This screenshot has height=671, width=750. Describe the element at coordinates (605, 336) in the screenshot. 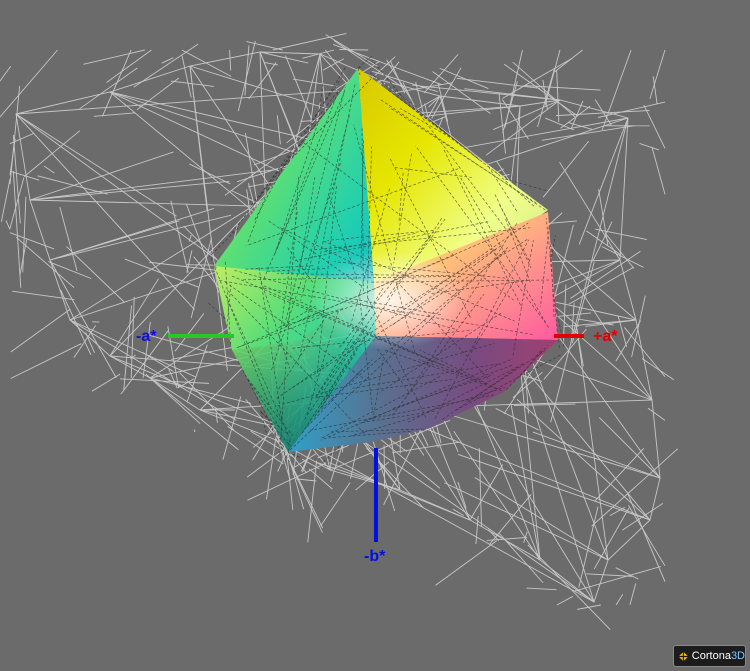

I see `pos-a-axis-label: +a*` at that location.